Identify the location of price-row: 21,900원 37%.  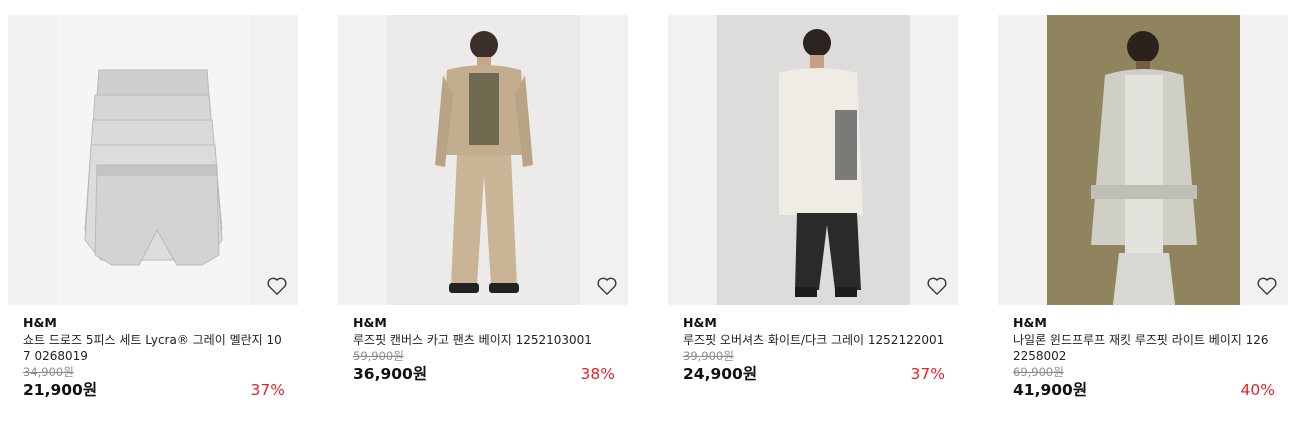
(154, 391).